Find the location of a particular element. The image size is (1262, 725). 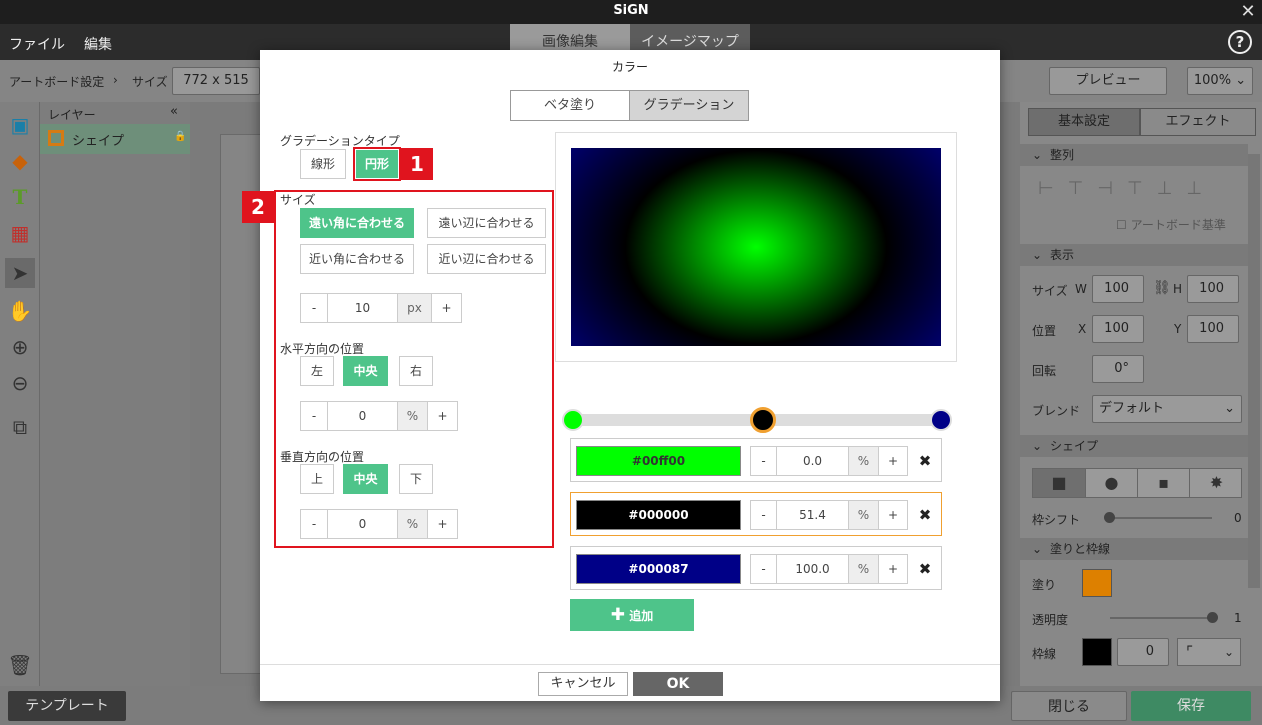

zoom-in-icon: ⊕ is located at coordinates (20, 347).